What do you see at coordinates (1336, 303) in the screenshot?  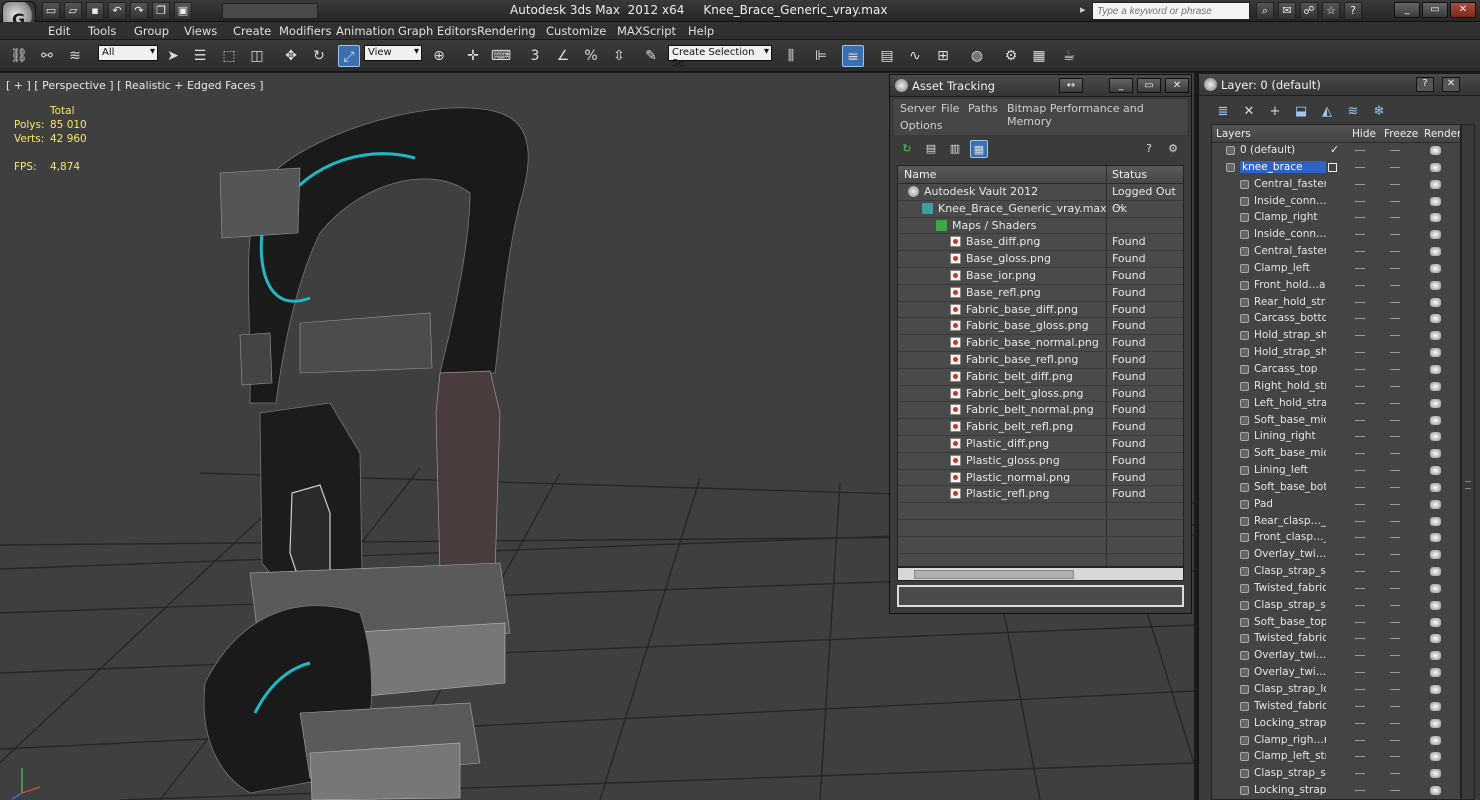 I see `layer-row: Rear_hold_strap` at bounding box center [1336, 303].